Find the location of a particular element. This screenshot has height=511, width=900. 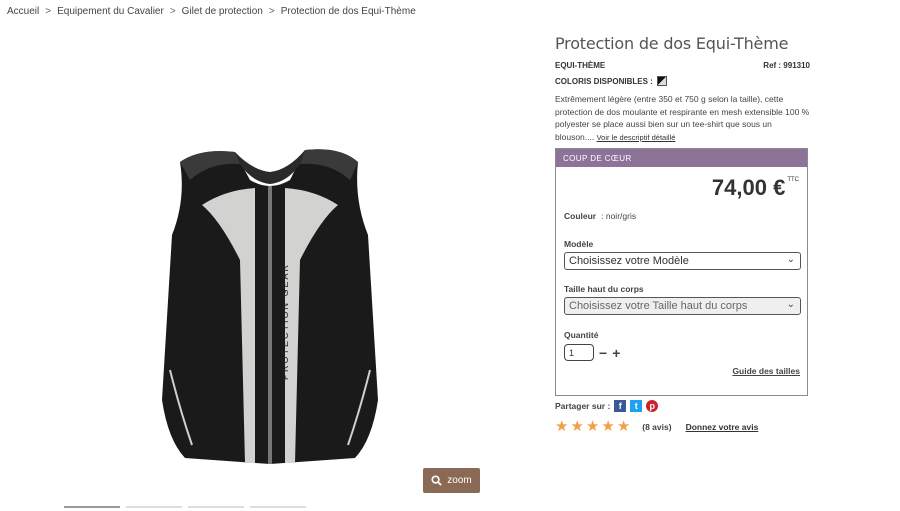

model-select: Choisissez votre Modèle ⌄ is located at coordinates (682, 261).